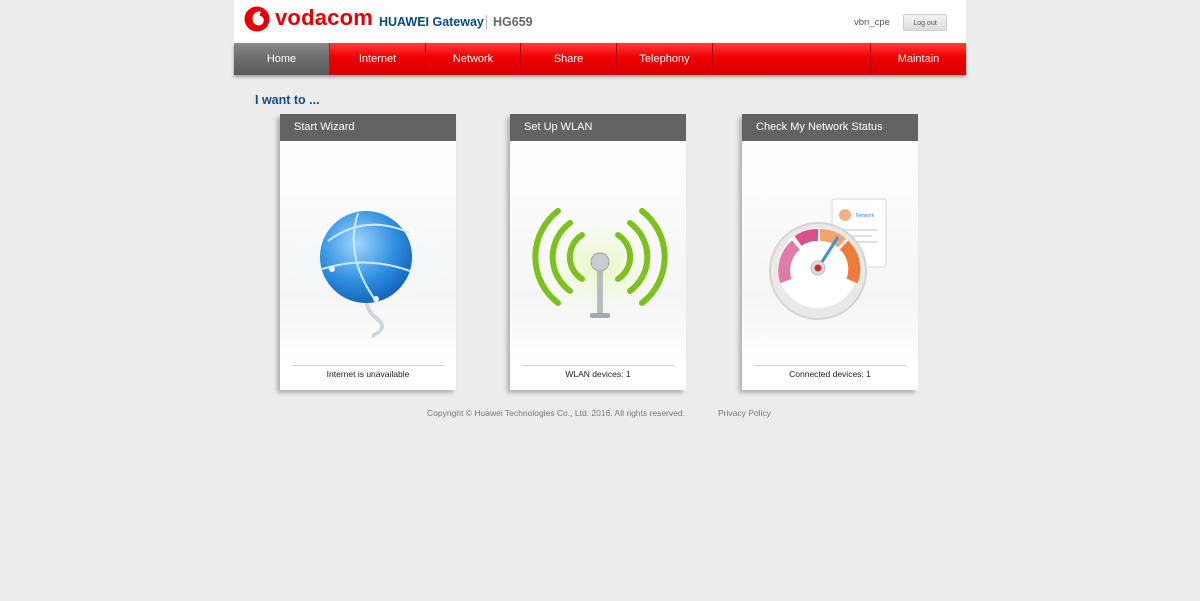 This screenshot has width=1200, height=601. Describe the element at coordinates (598, 127) in the screenshot. I see `card-title: Set Up WLAN` at that location.